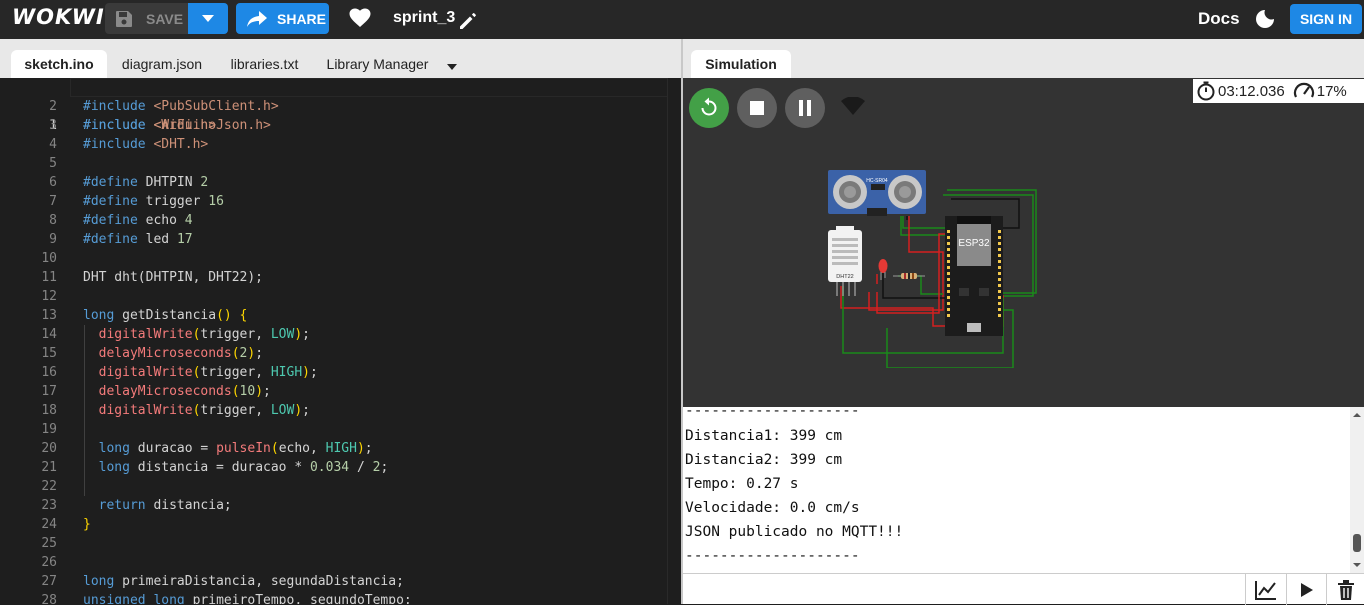 This screenshot has width=1364, height=605. What do you see at coordinates (794, 532) in the screenshot?
I see `serial-line: JSON publicado no MQTT!!!` at bounding box center [794, 532].